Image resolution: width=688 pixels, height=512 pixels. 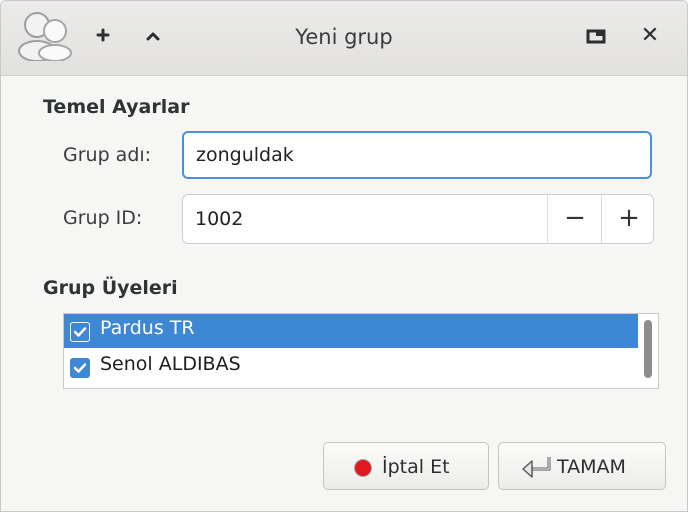 I want to click on basic-settings-heading: Temel Ayarlar, so click(x=116, y=107).